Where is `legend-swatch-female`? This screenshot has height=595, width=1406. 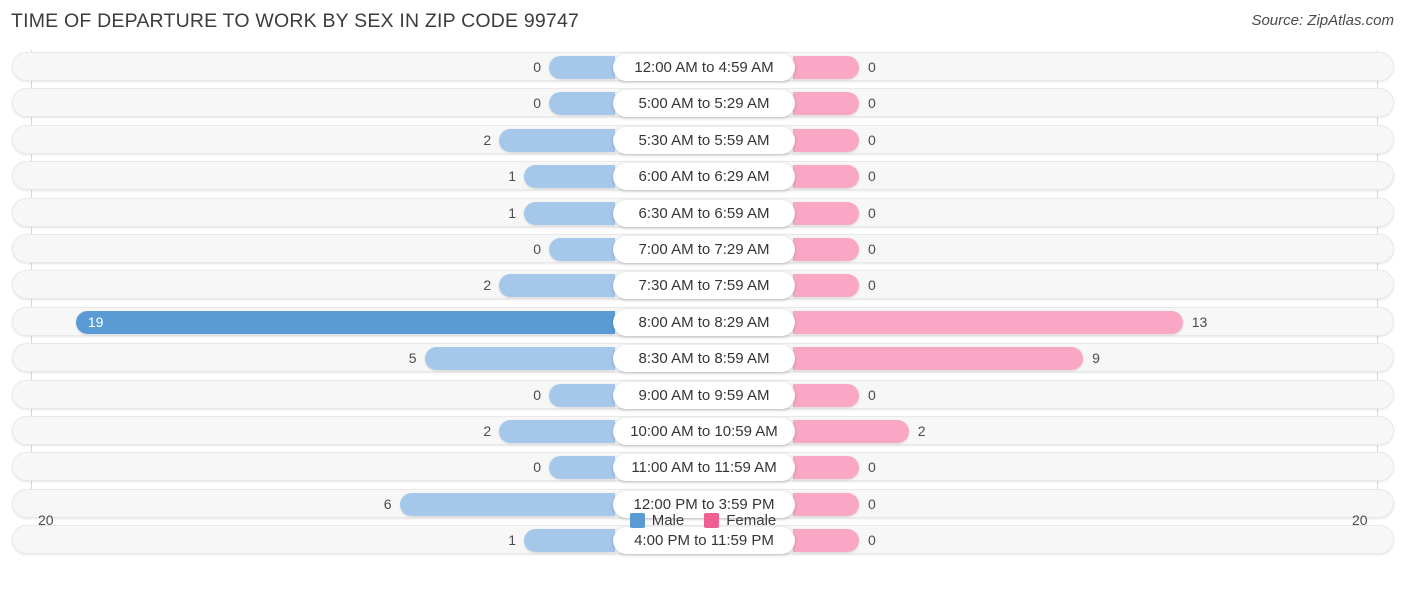
legend-swatch-female is located at coordinates (712, 520).